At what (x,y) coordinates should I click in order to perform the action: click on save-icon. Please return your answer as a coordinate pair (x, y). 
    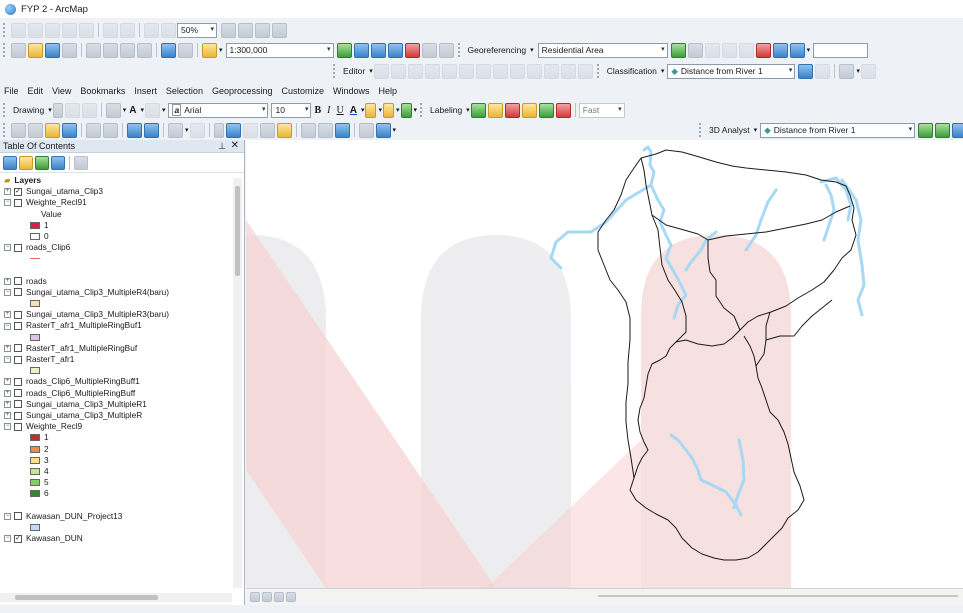
    Looking at the image, I should click on (52, 50).